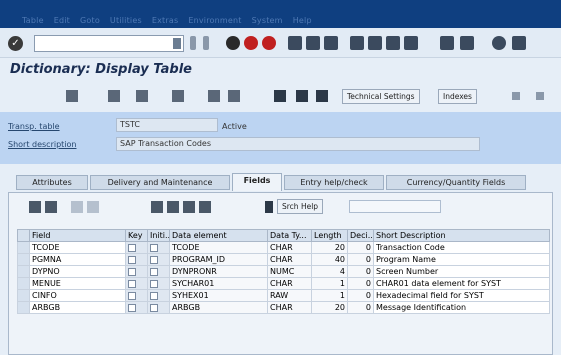 The width and height of the screenshot is (561, 355). What do you see at coordinates (540, 96) in the screenshot?
I see `more-icon` at bounding box center [540, 96].